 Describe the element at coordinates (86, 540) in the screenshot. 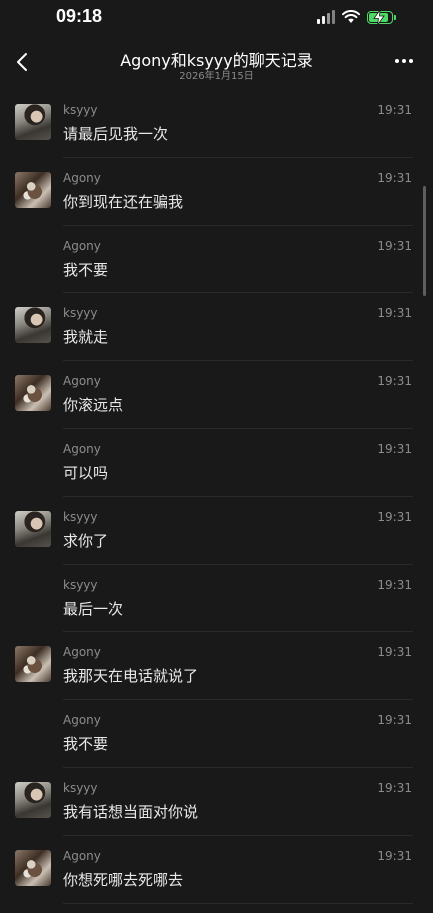

I see `message-text: 求你了` at that location.